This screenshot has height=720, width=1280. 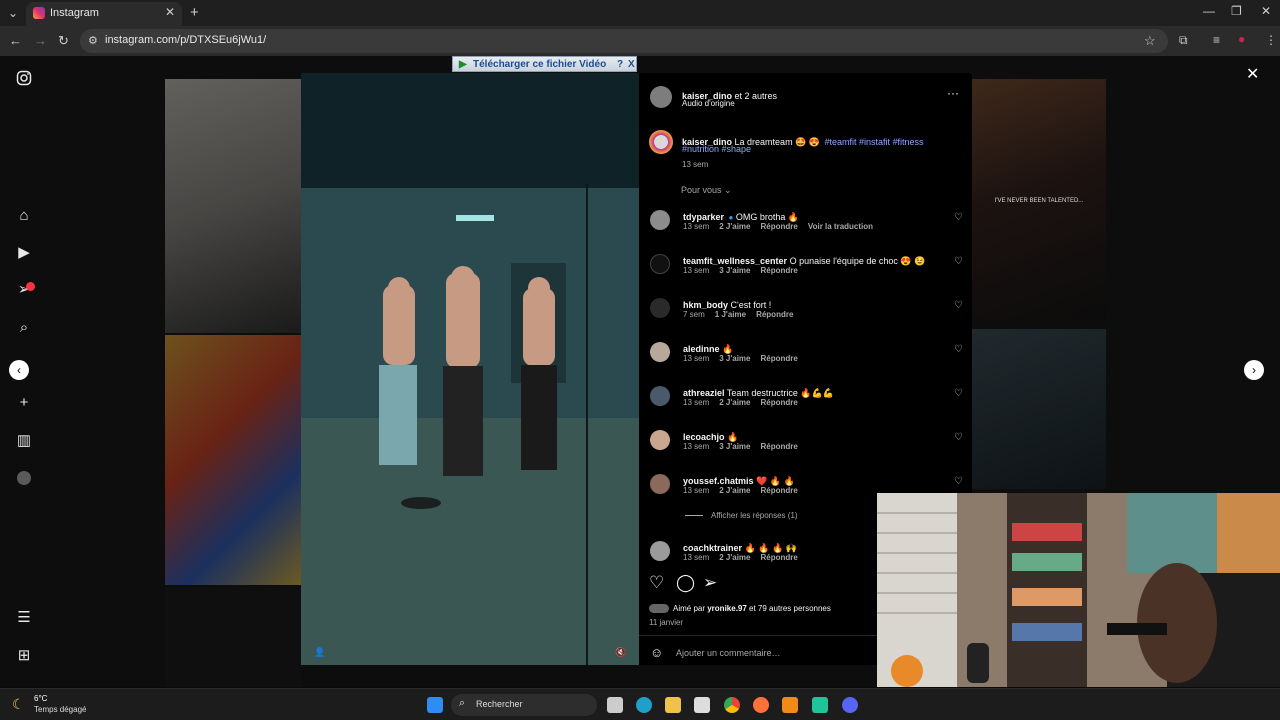 I want to click on store-icon, so click(x=702, y=705).